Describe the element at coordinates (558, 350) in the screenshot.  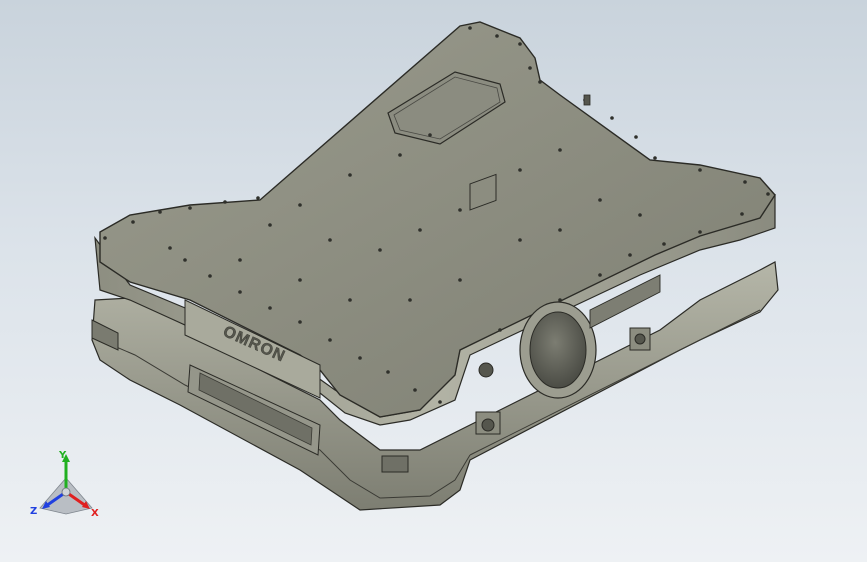
I see `front-sensor-lens` at that location.